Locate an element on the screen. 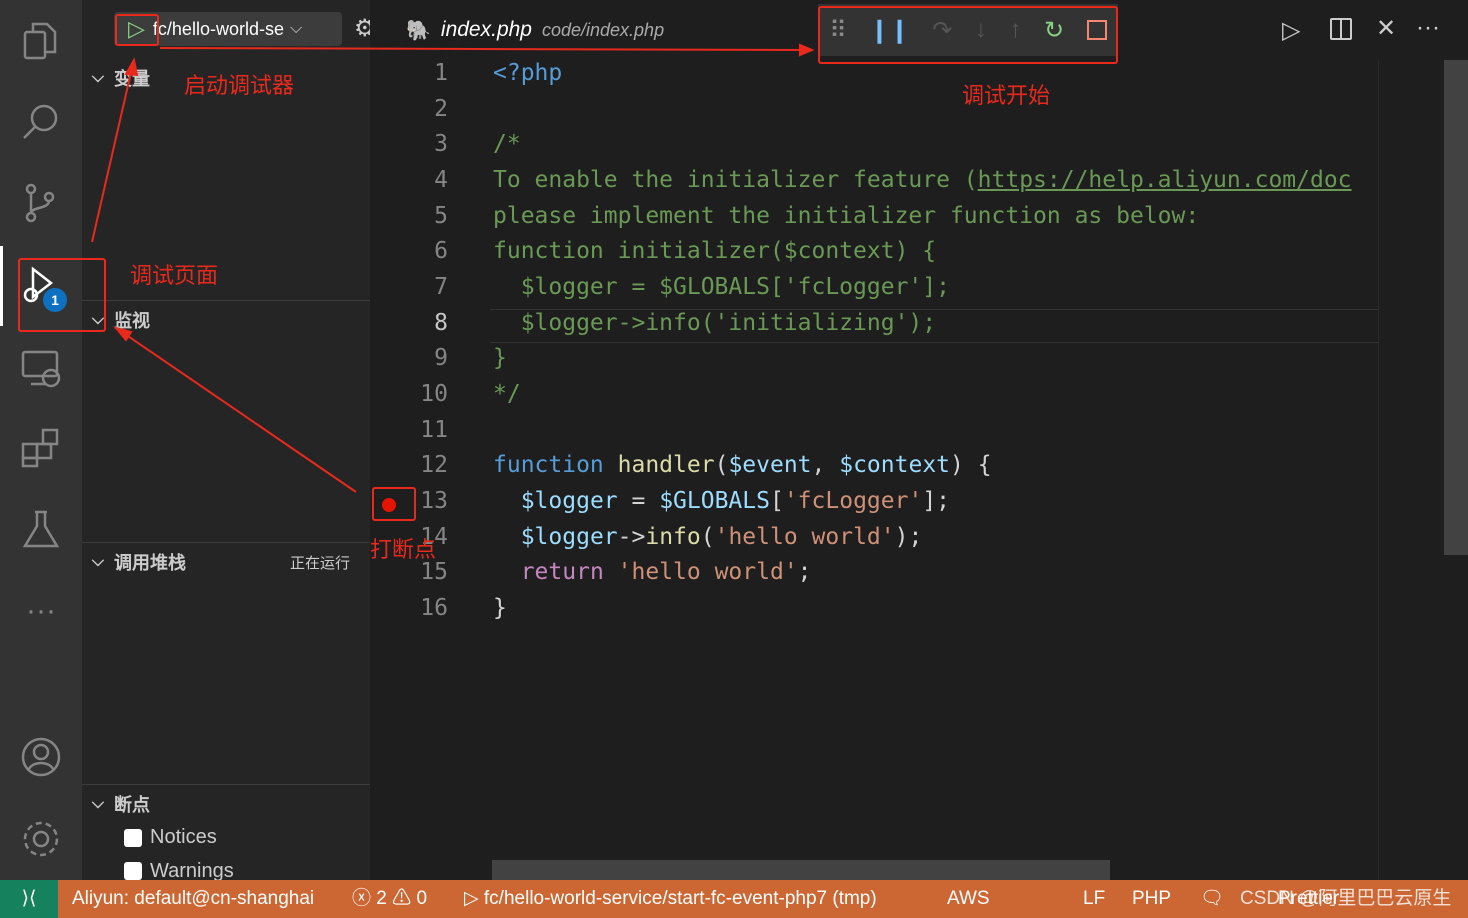 The width and height of the screenshot is (1468, 918). annotation-start-debugger: 启动调试器 is located at coordinates (239, 85).